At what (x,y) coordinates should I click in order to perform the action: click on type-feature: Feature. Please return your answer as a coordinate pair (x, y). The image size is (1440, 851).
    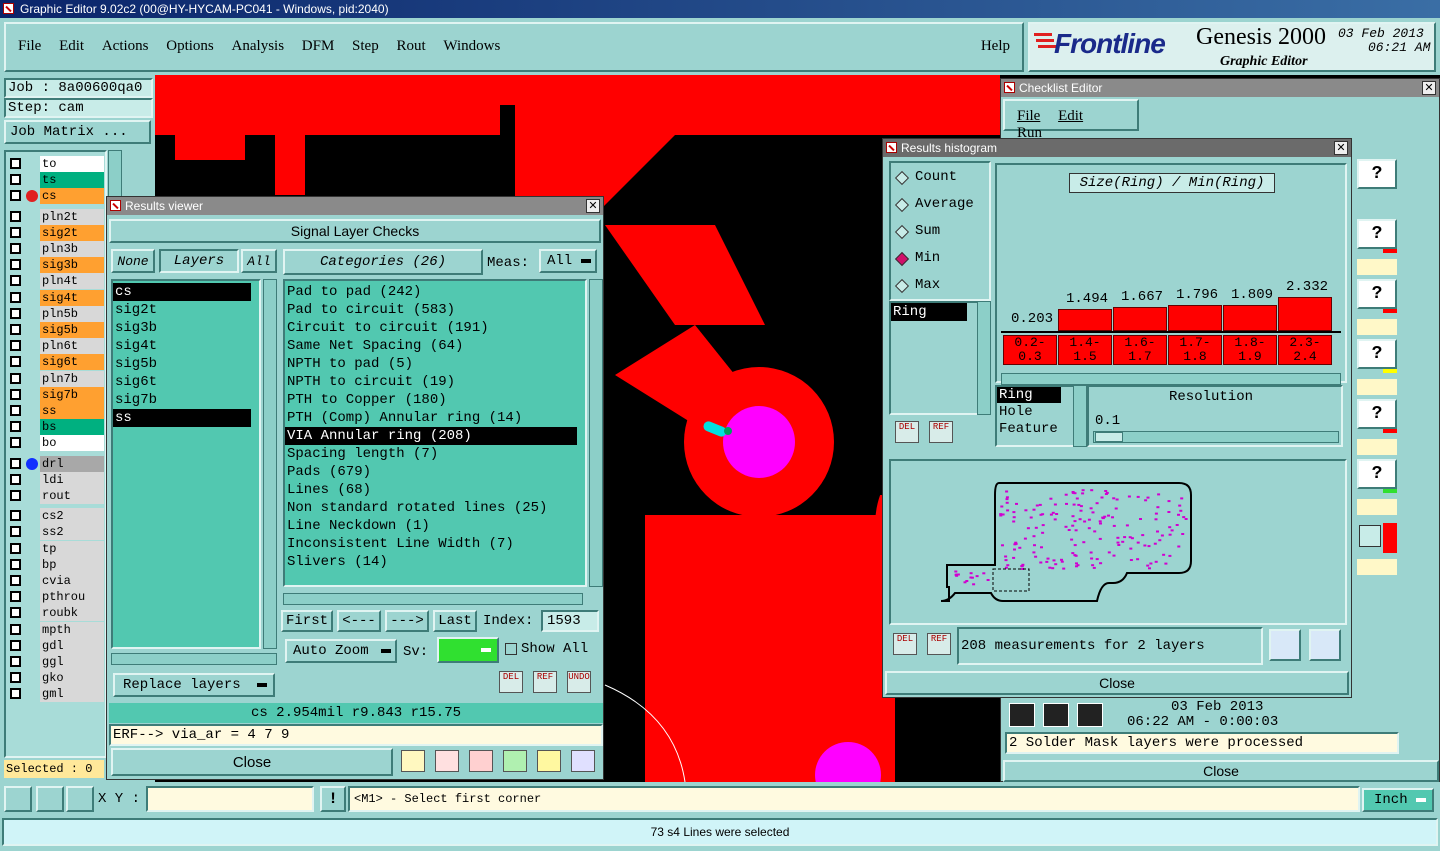
    Looking at the image, I should click on (1035, 428).